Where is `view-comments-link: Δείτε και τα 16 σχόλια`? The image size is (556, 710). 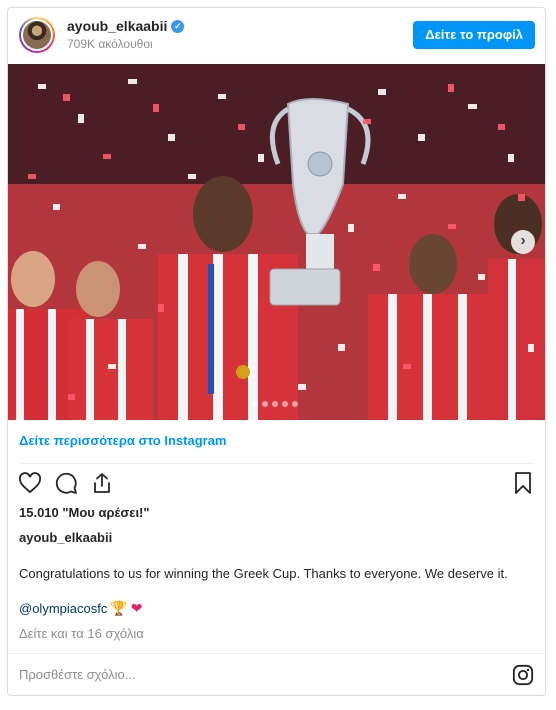
view-comments-link: Δείτε και τα 16 σχόλια is located at coordinates (81, 633).